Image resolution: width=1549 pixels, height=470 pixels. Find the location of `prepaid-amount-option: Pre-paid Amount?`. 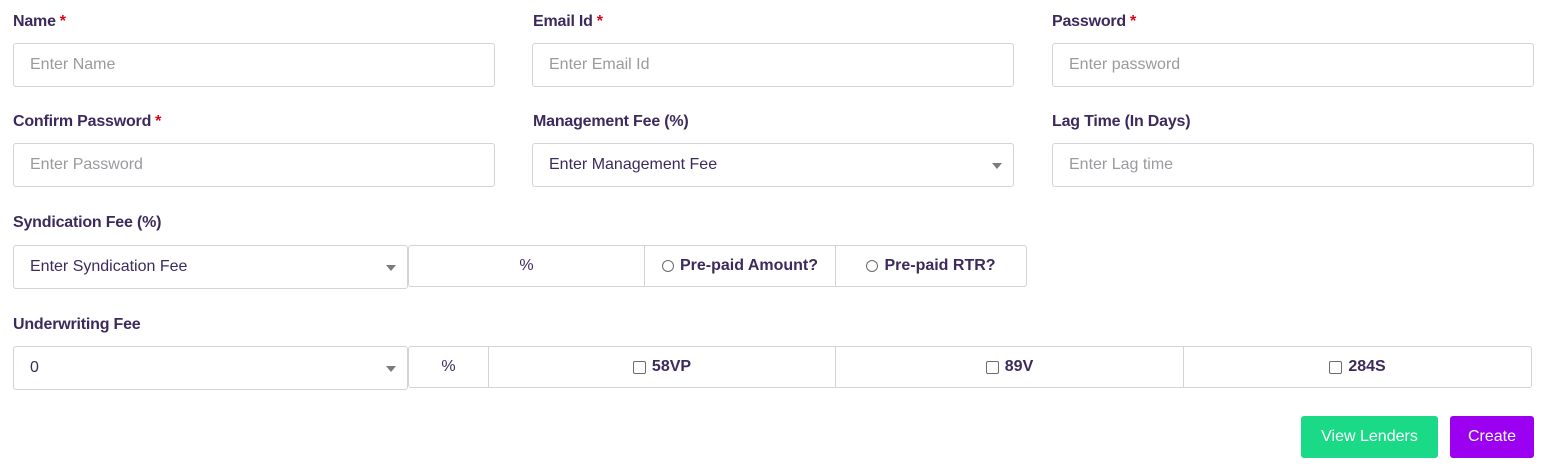

prepaid-amount-option: Pre-paid Amount? is located at coordinates (740, 266).